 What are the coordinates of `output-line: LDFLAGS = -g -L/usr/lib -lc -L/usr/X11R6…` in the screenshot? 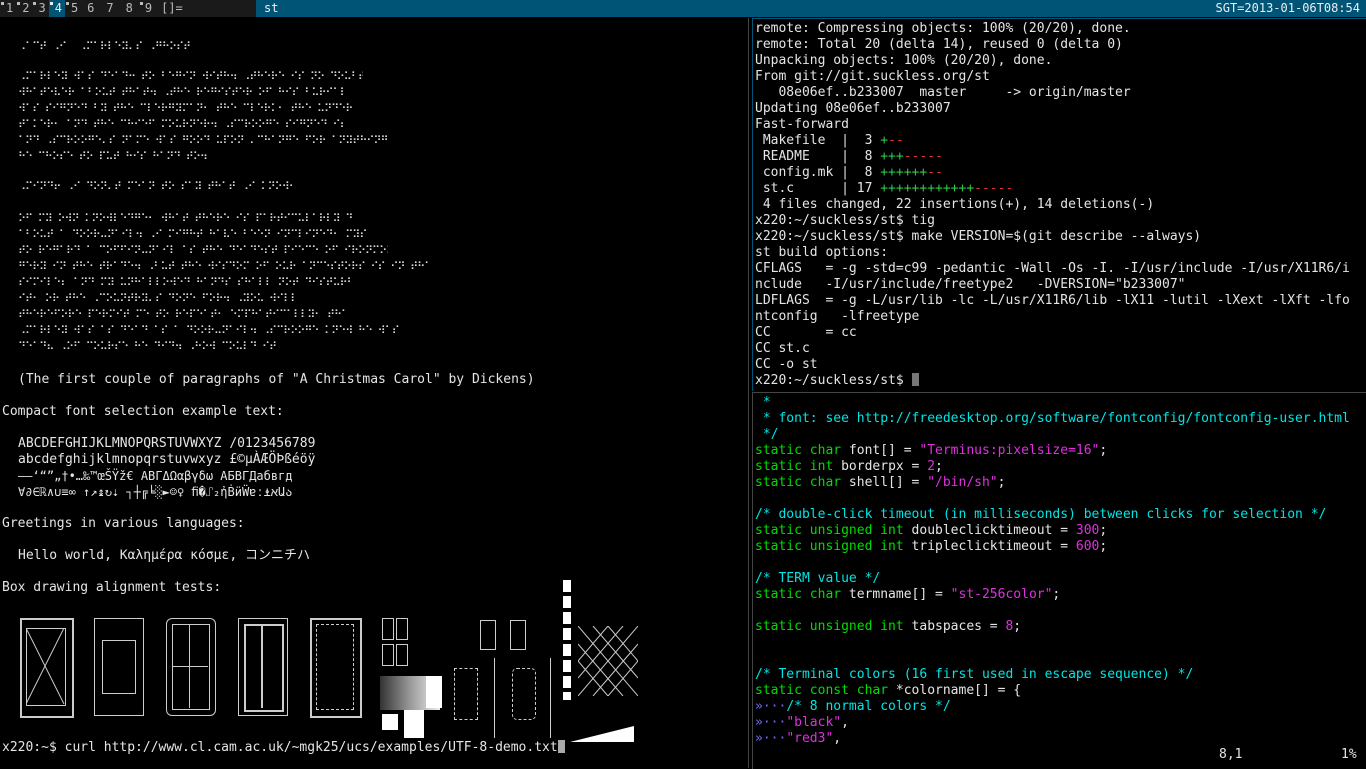 It's located at (1052, 300).